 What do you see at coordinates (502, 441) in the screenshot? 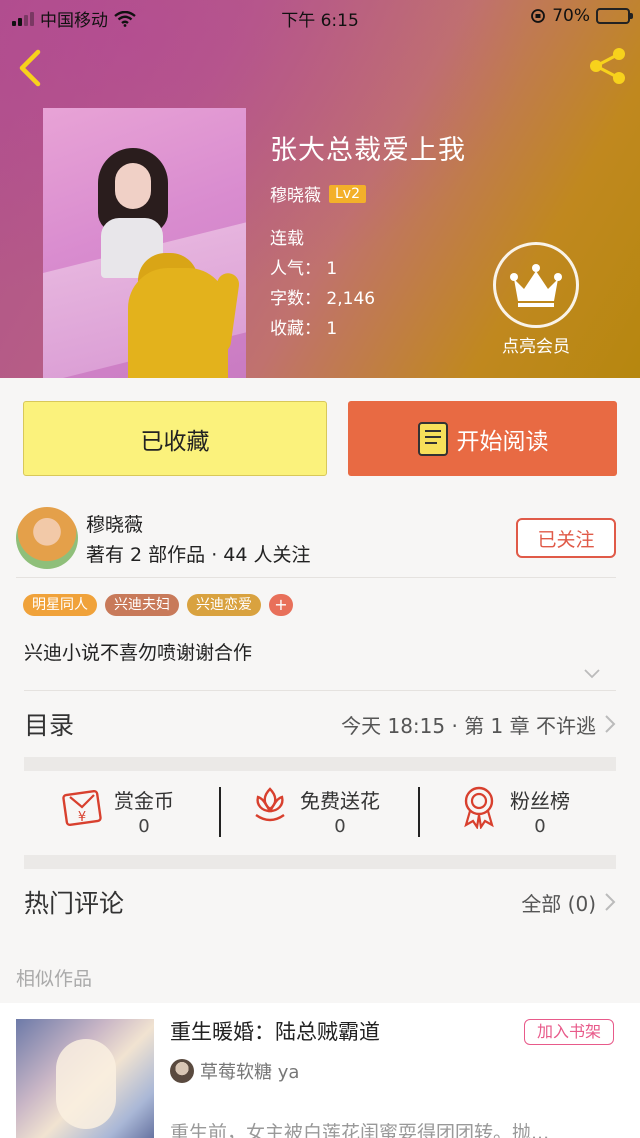
I see `start-reading-label: 开始阅读` at bounding box center [502, 441].